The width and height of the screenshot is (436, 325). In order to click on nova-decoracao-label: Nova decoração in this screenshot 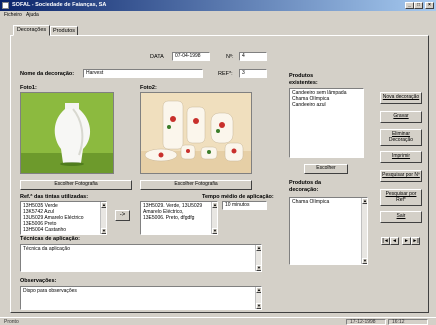, I will do `click(401, 97)`.